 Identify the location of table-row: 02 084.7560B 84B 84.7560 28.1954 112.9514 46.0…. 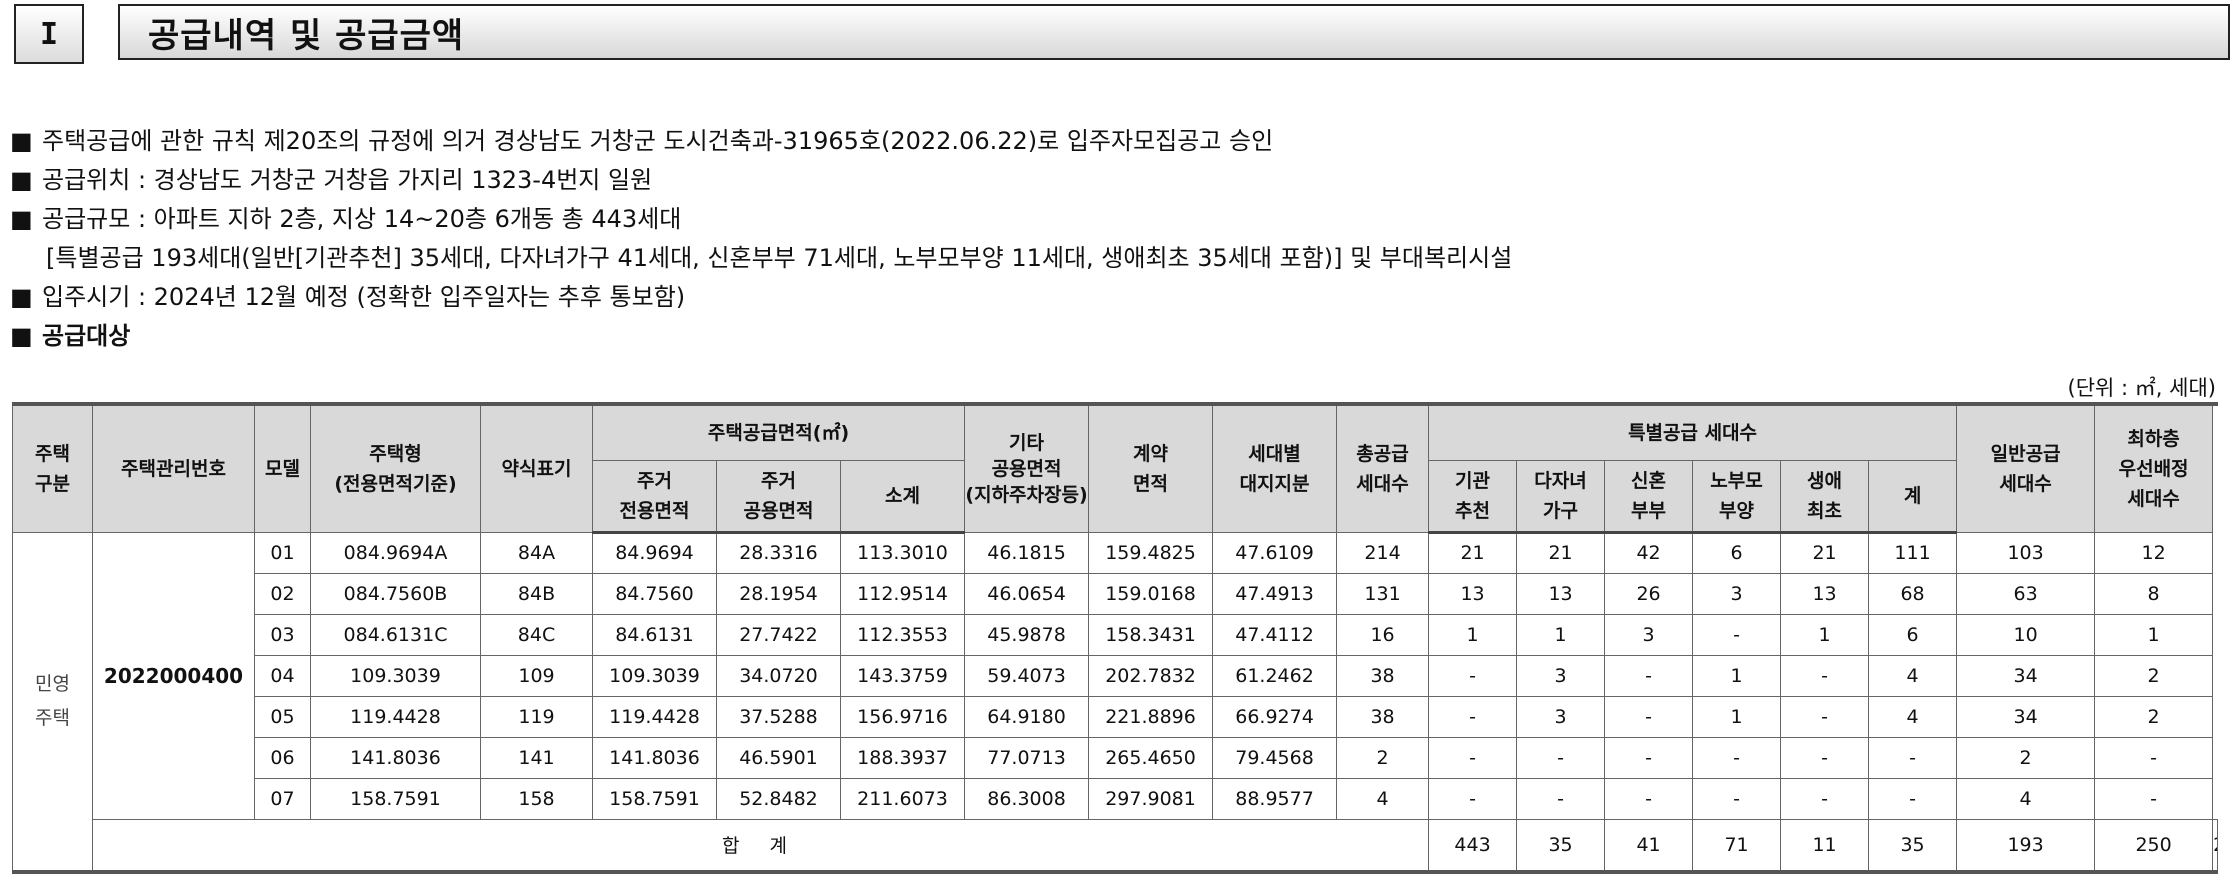
(1115, 593).